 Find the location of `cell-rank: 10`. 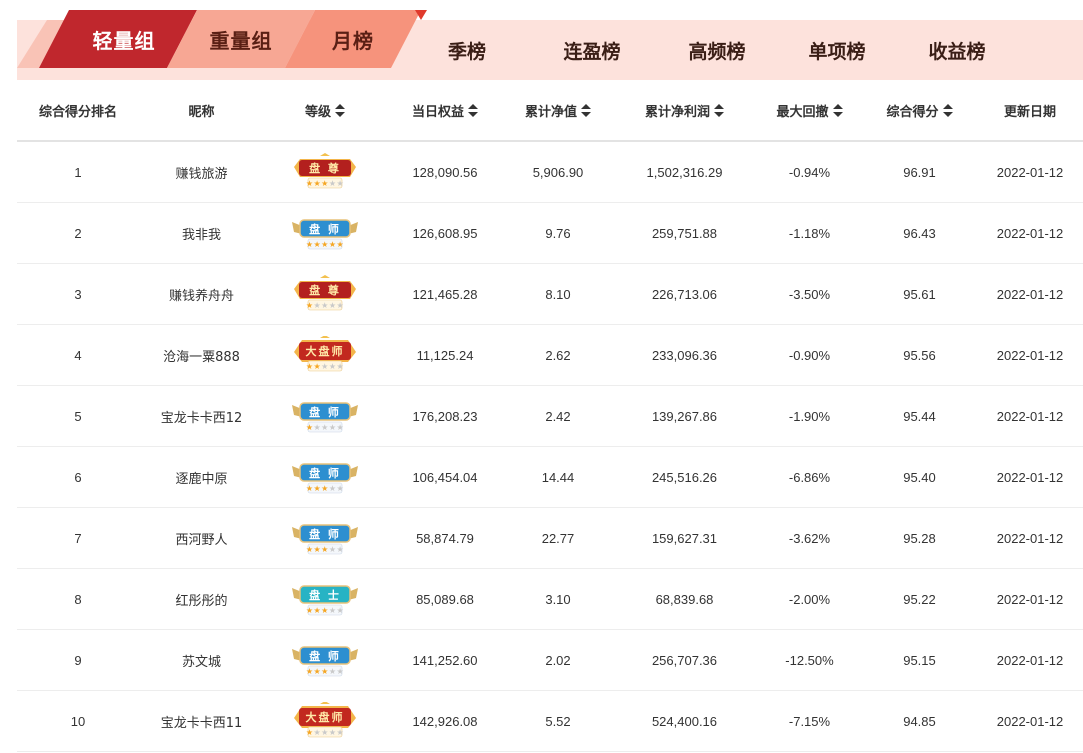

cell-rank: 10 is located at coordinates (78, 721).